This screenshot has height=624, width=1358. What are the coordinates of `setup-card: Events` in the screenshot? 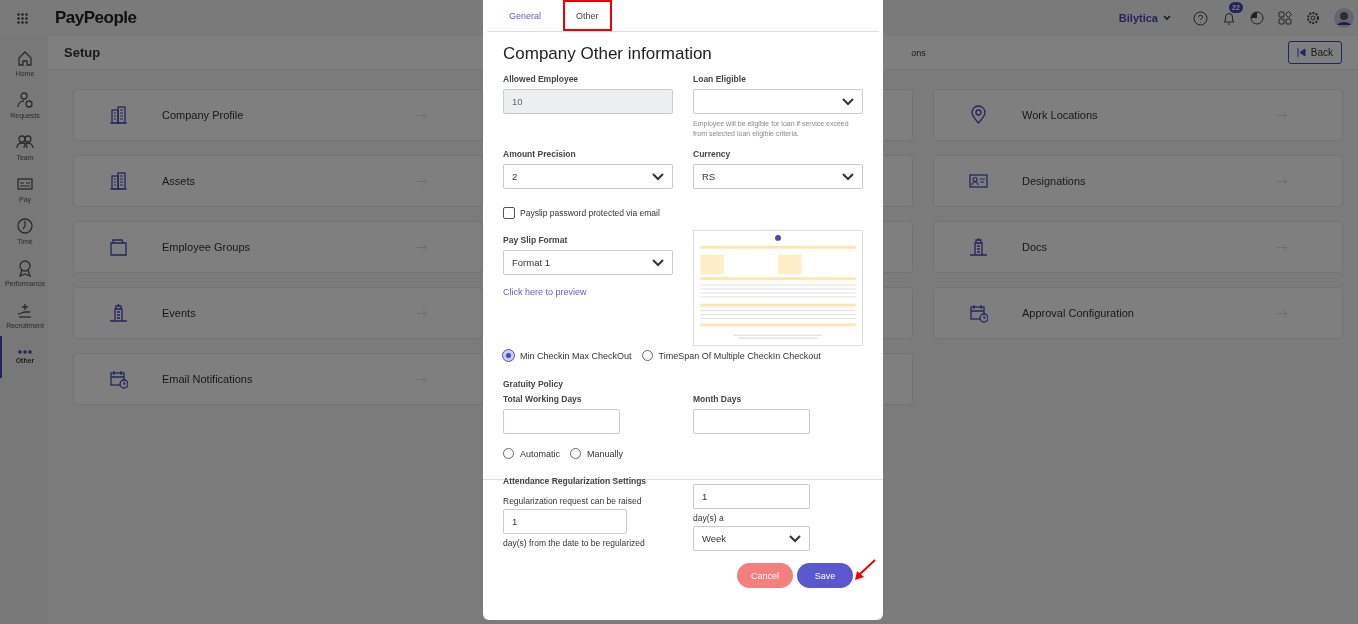 It's located at (278, 313).